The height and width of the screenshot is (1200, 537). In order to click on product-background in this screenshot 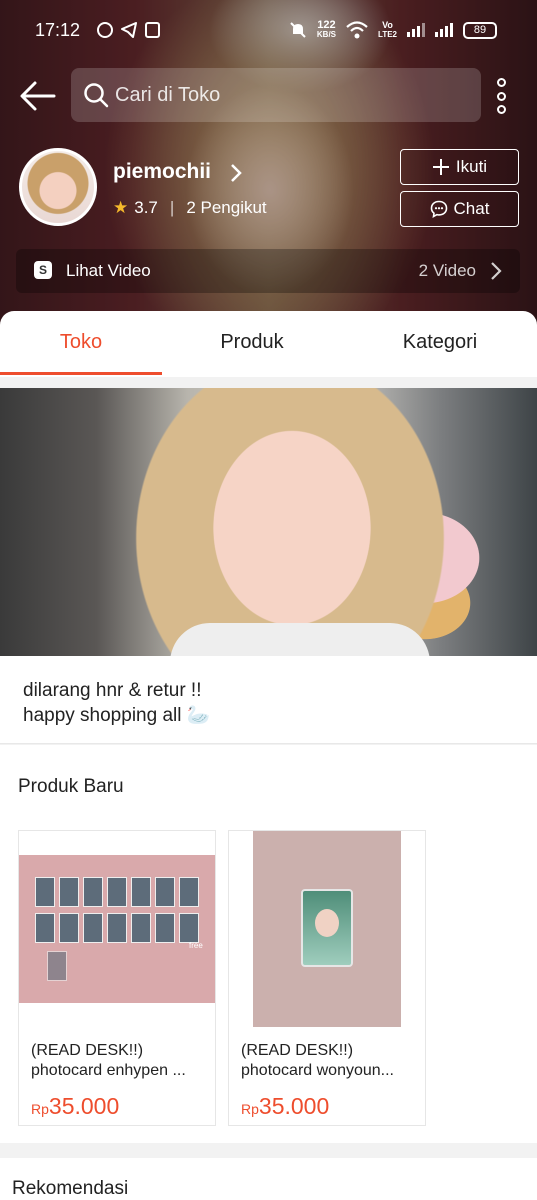, I will do `click(327, 929)`.